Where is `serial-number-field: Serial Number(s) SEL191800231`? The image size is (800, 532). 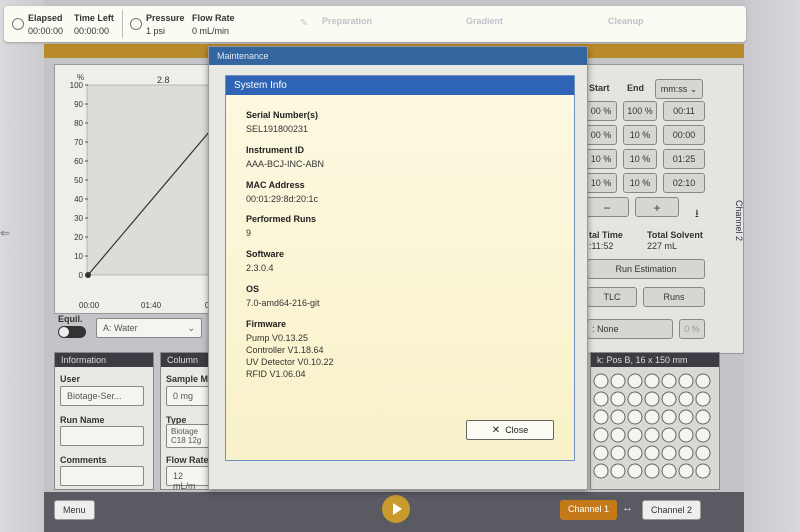 serial-number-field: Serial Number(s) SEL191800231 is located at coordinates (282, 122).